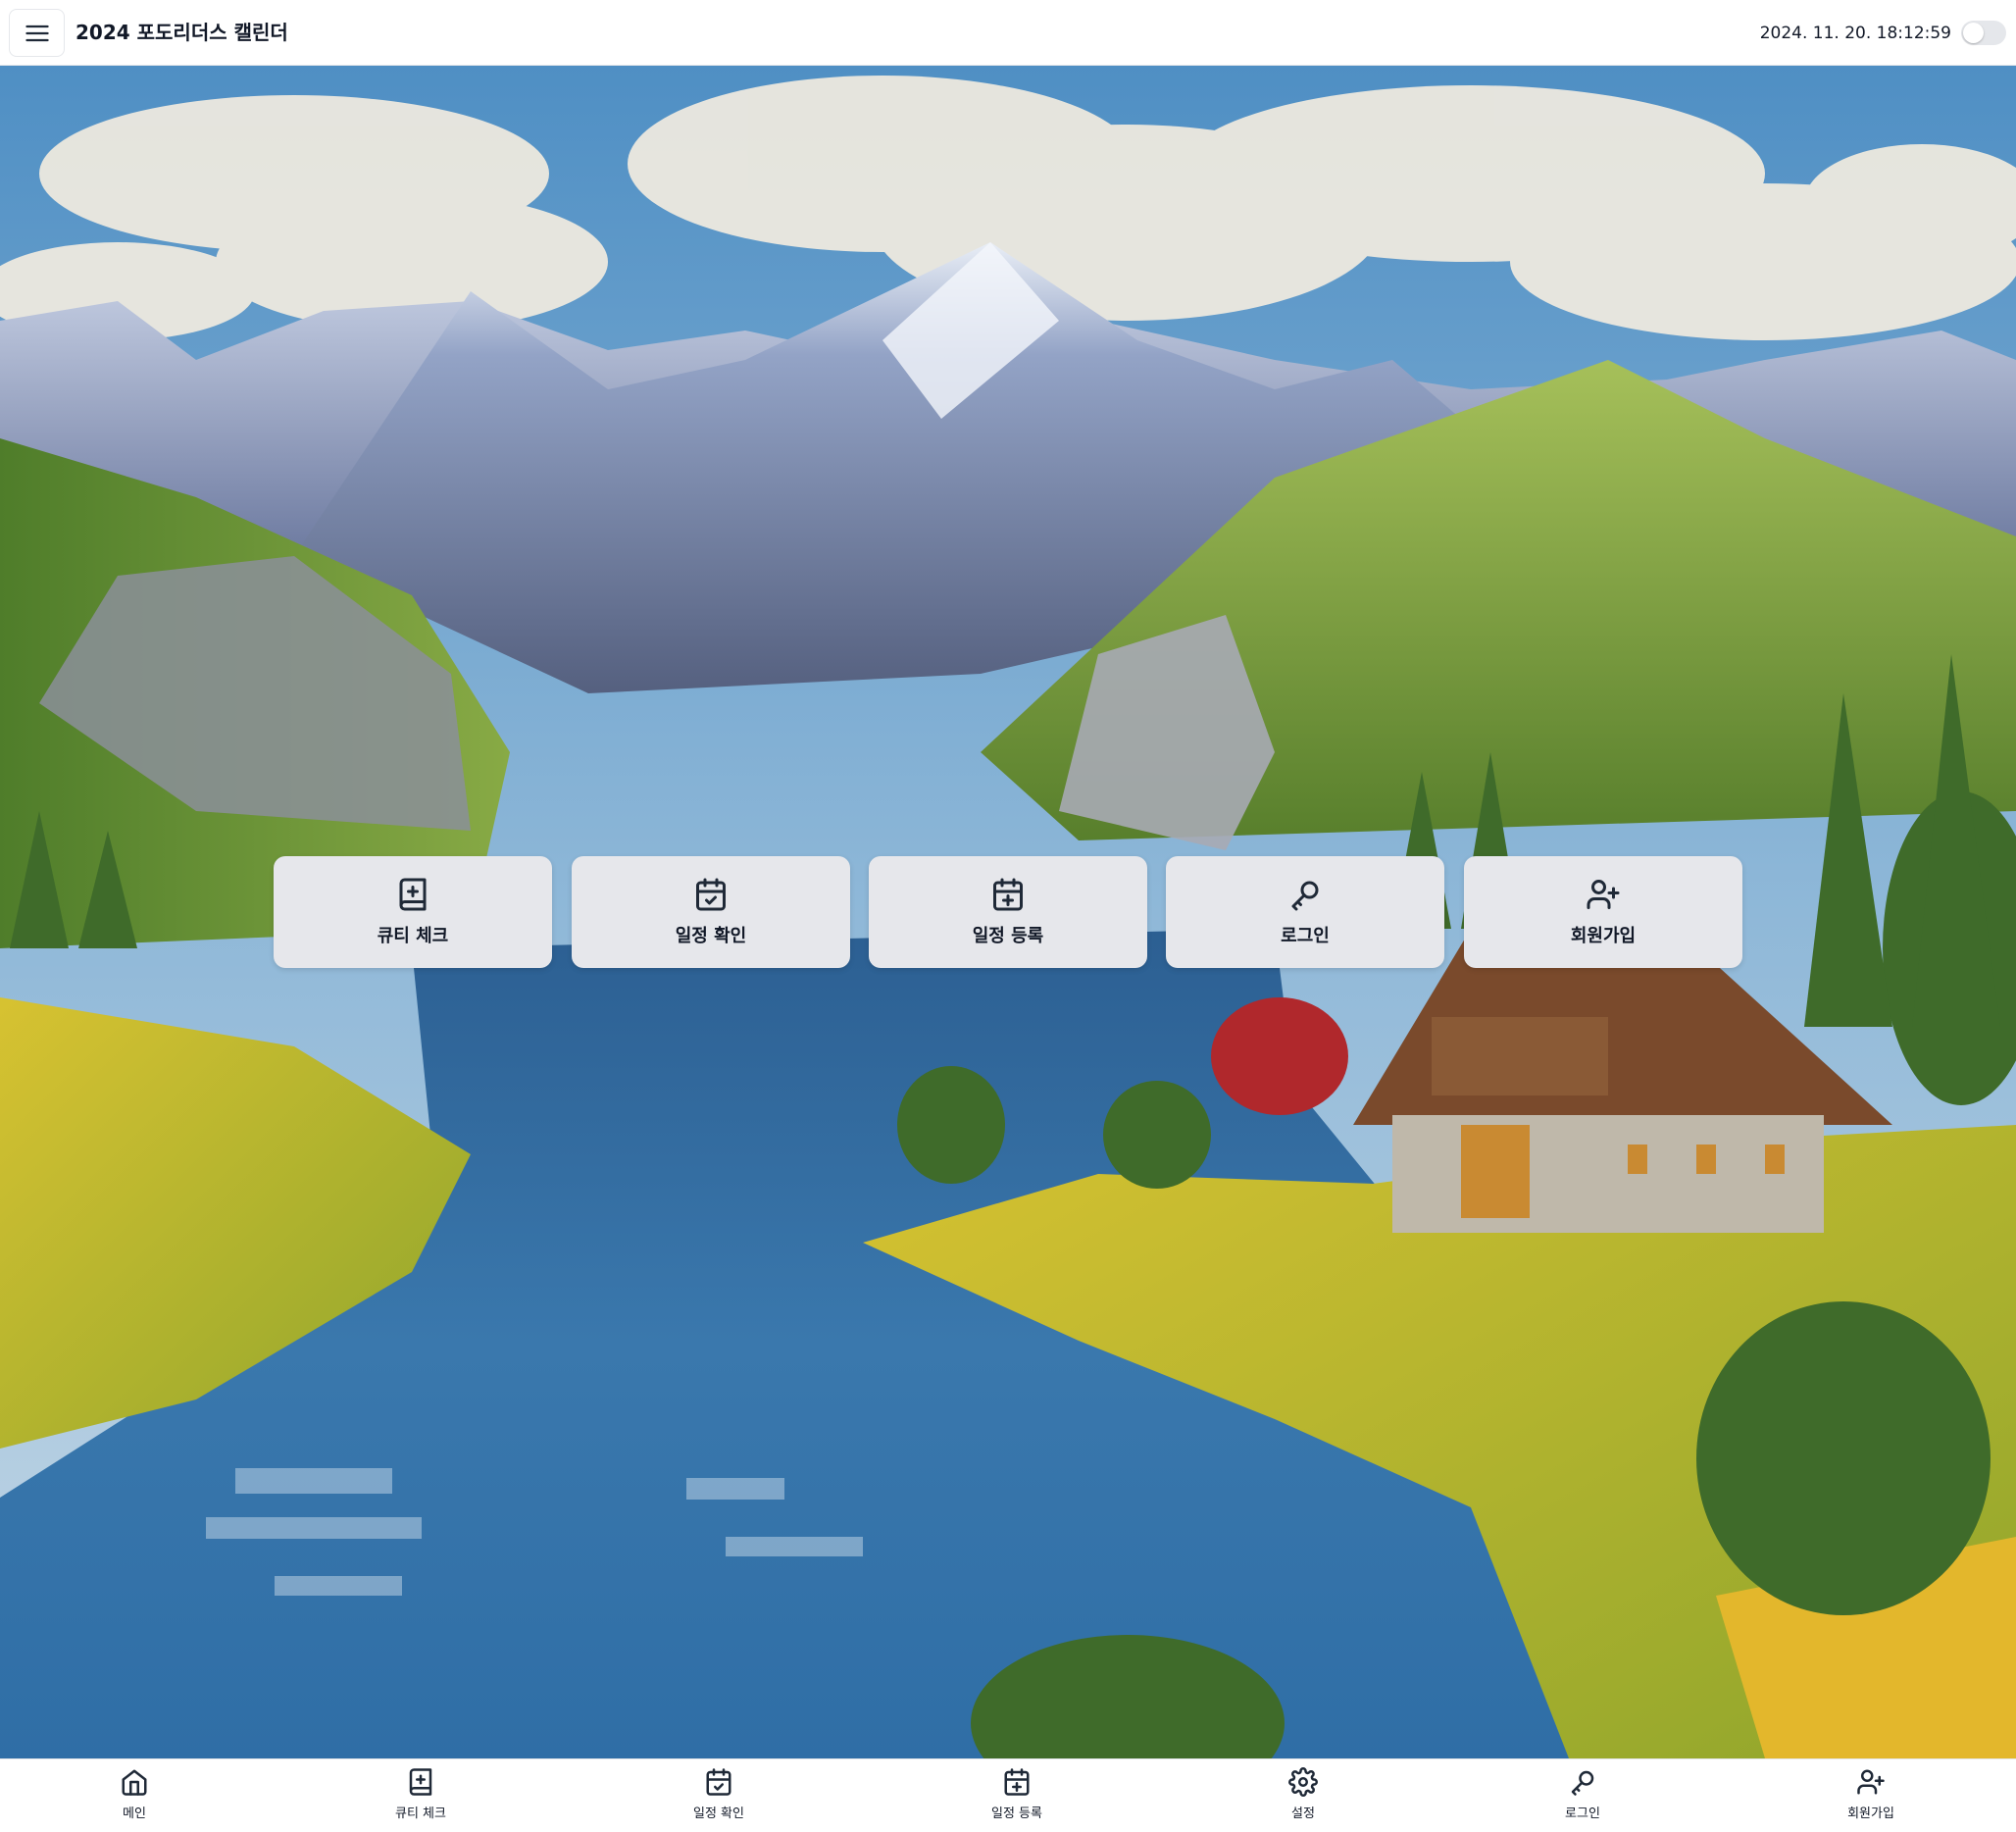 The image size is (2016, 1832). Describe the element at coordinates (1582, 1814) in the screenshot. I see `nav-label: 로그인` at that location.